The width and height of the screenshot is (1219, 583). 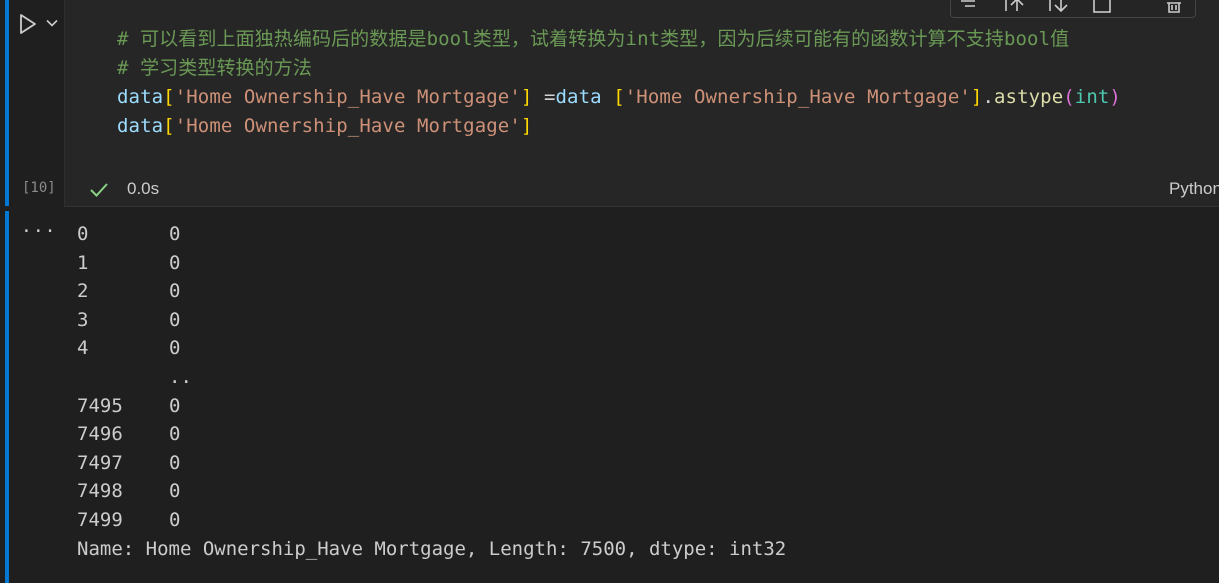 What do you see at coordinates (1058, 6) in the screenshot?
I see `execute-below-icon` at bounding box center [1058, 6].